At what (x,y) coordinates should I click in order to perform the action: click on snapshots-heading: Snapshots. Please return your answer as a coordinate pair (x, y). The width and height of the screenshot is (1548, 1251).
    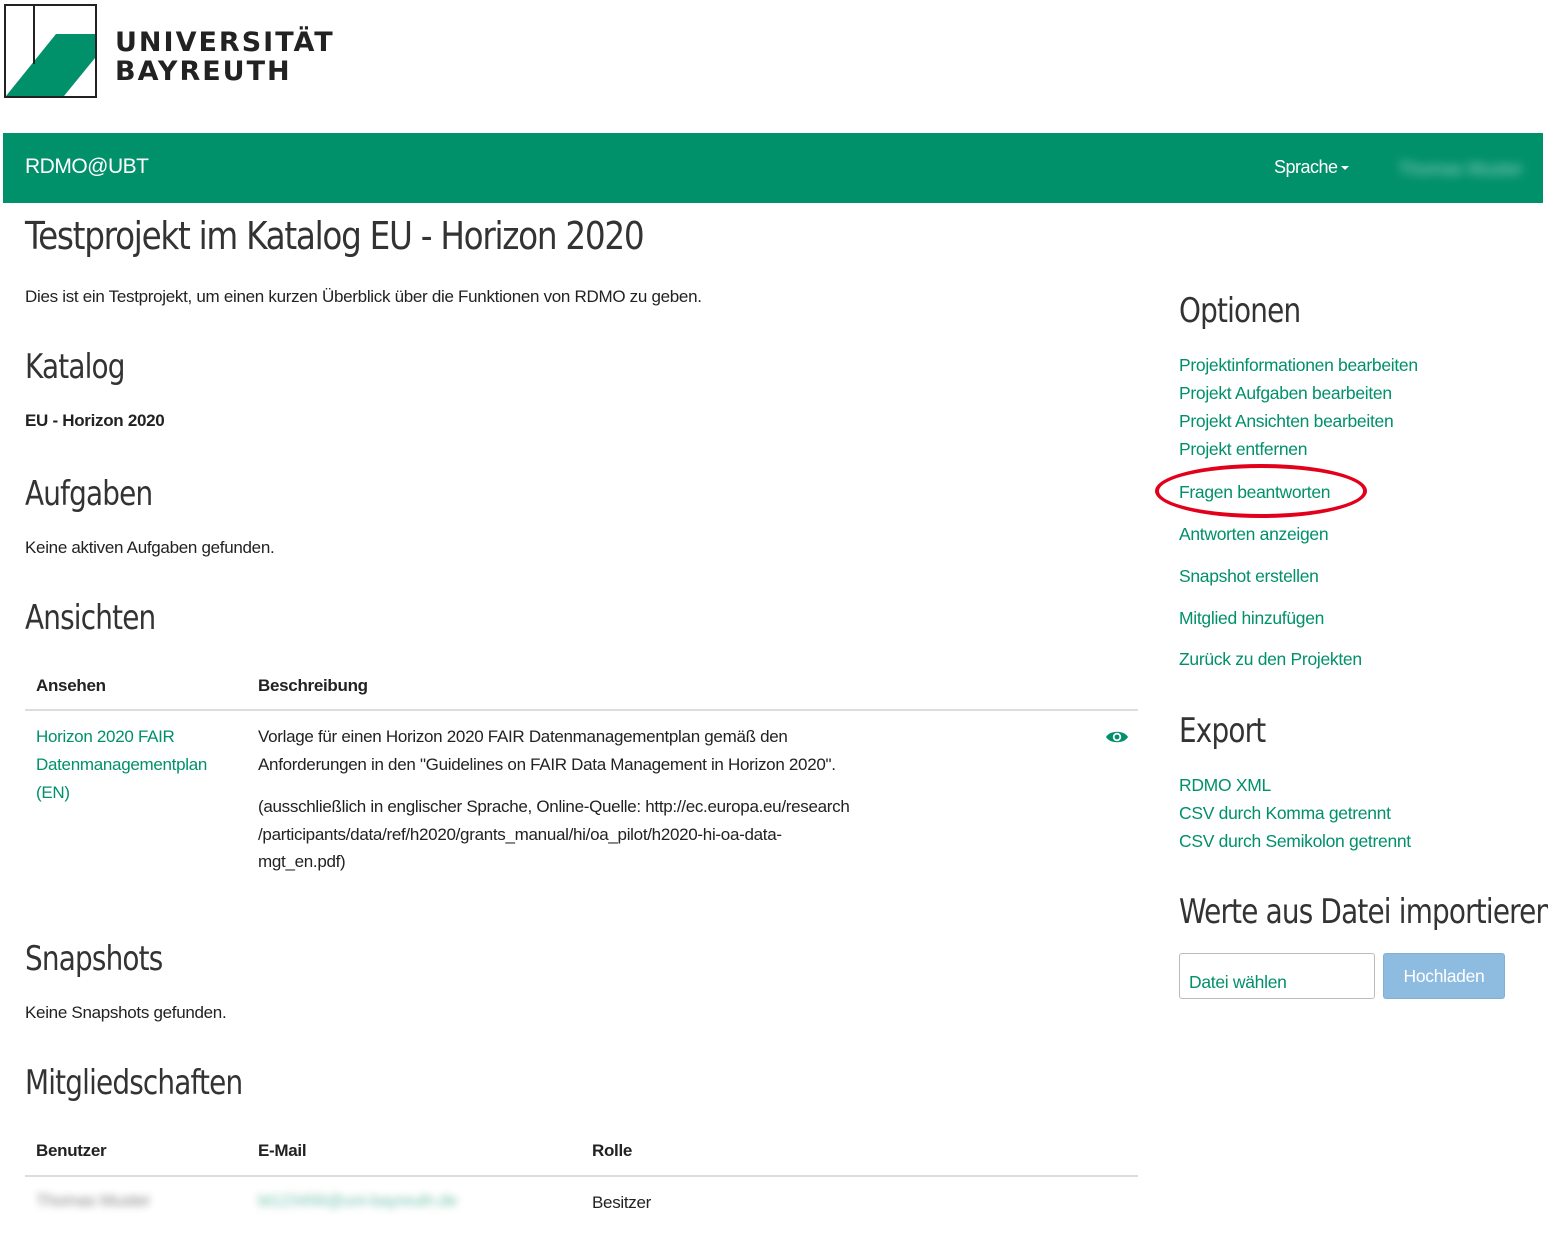
    Looking at the image, I should click on (94, 959).